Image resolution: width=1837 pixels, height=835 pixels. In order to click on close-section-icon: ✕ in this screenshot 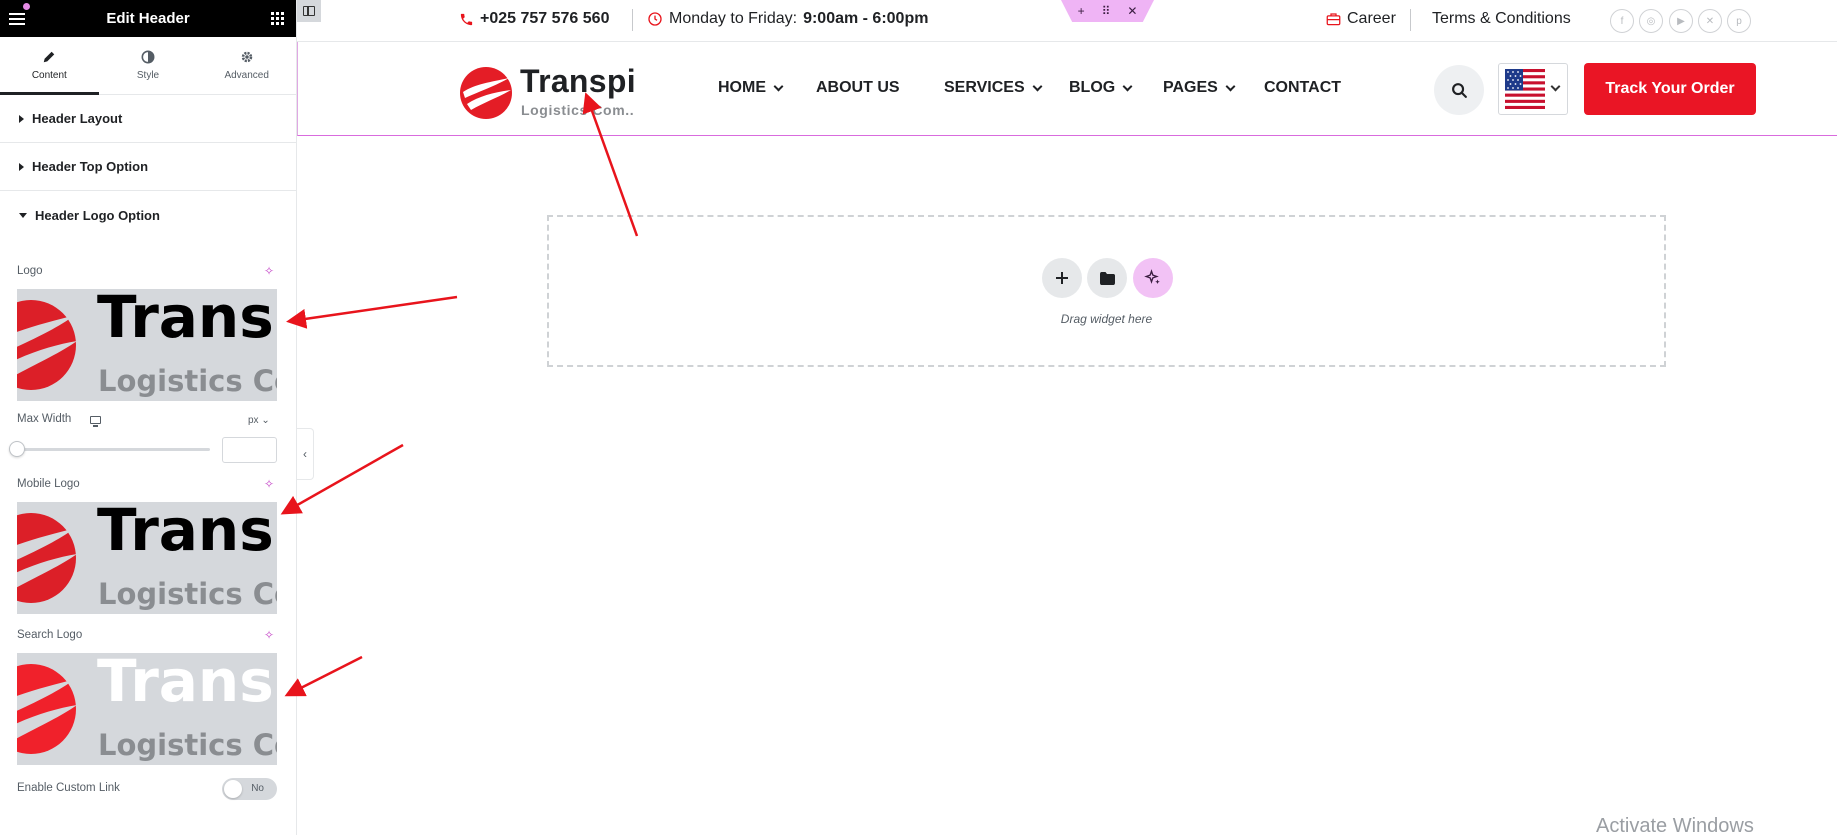, I will do `click(1132, 11)`.